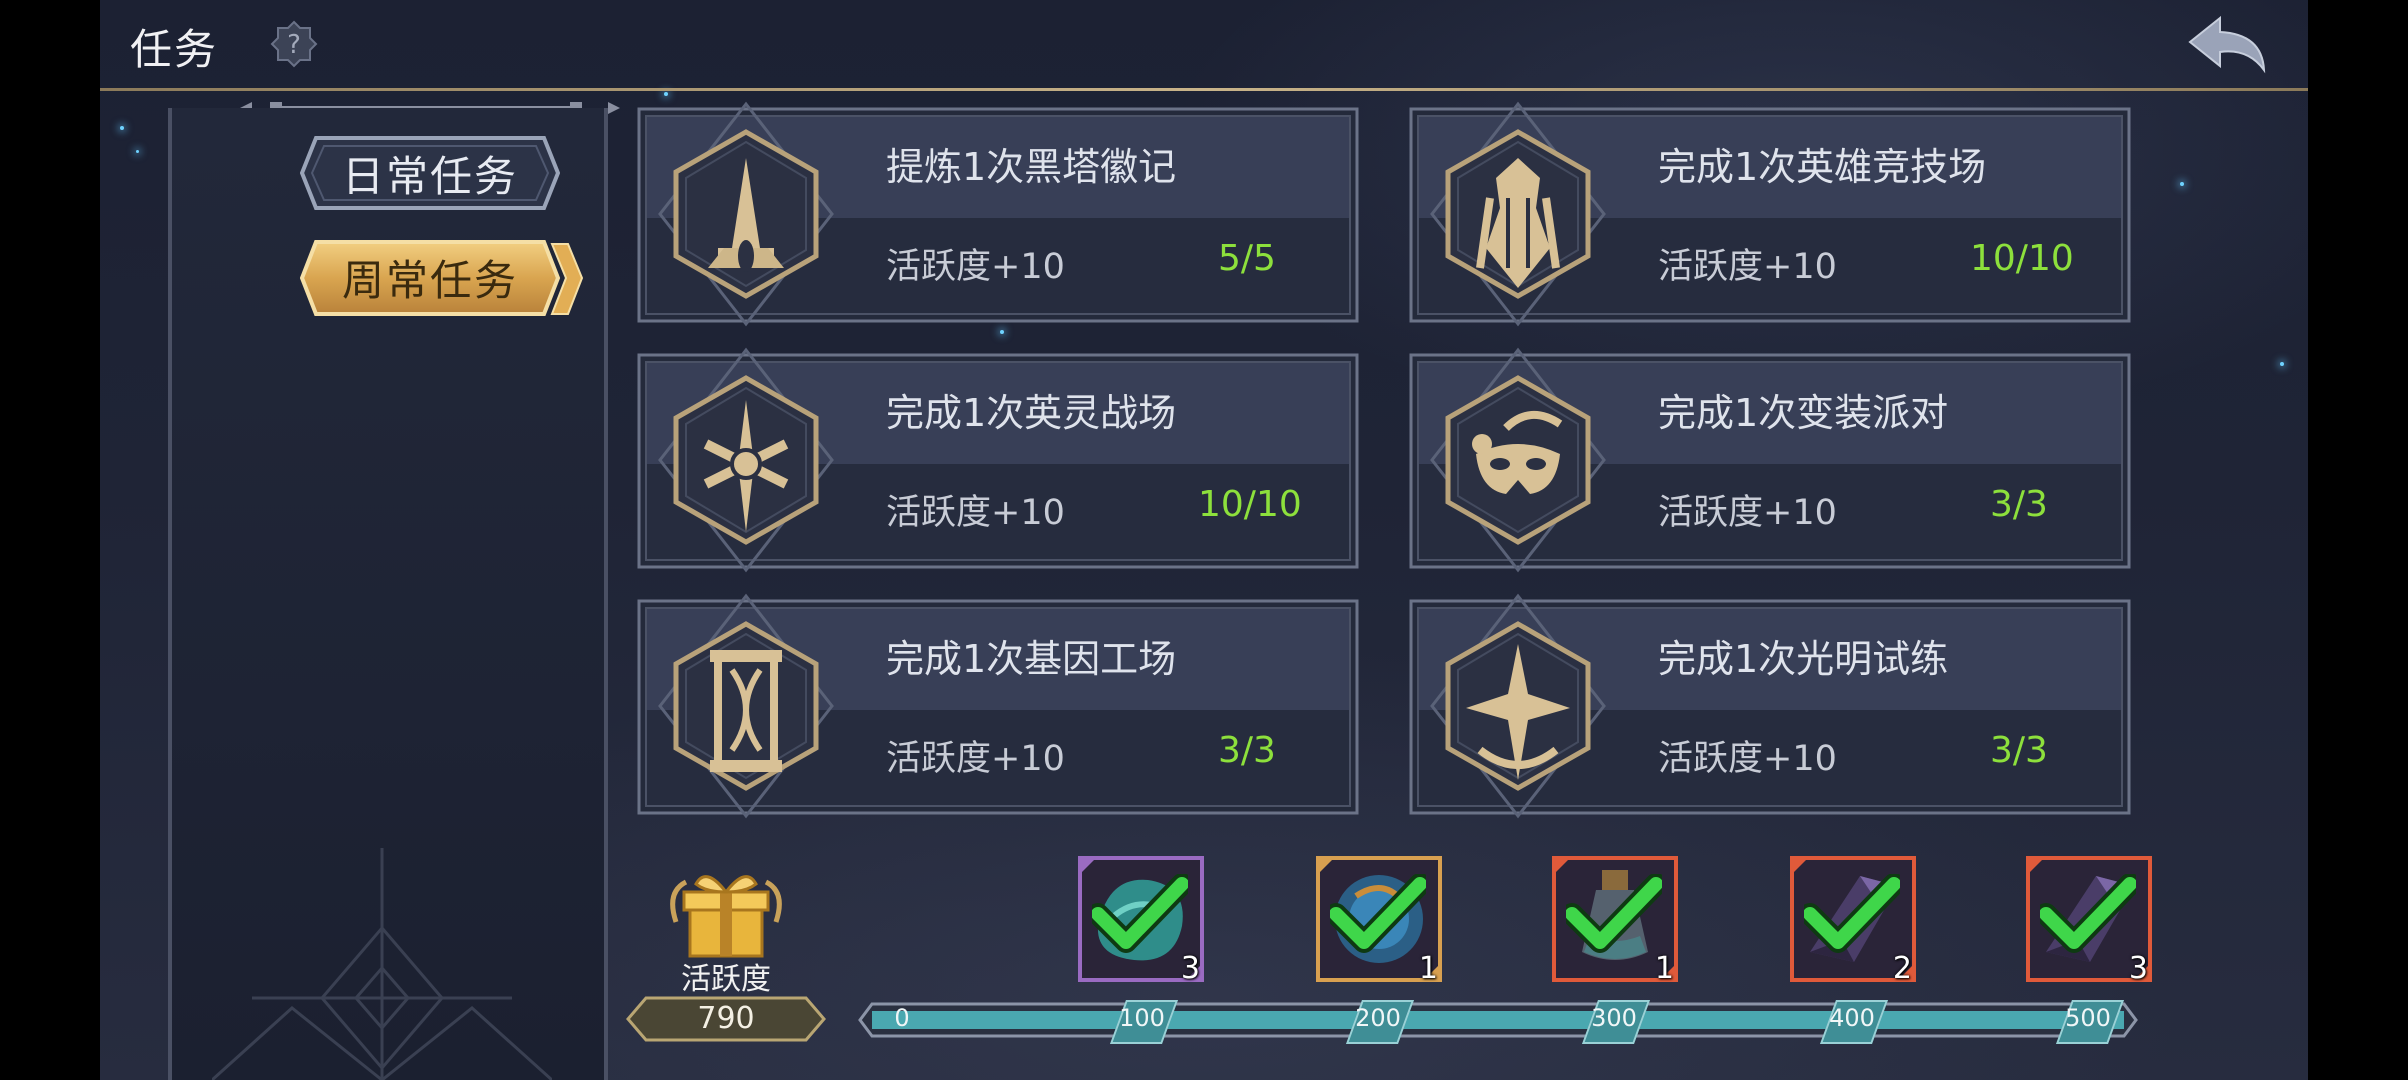 This screenshot has width=2408, height=1080. What do you see at coordinates (2228, 44) in the screenshot?
I see `back-arrow-icon` at bounding box center [2228, 44].